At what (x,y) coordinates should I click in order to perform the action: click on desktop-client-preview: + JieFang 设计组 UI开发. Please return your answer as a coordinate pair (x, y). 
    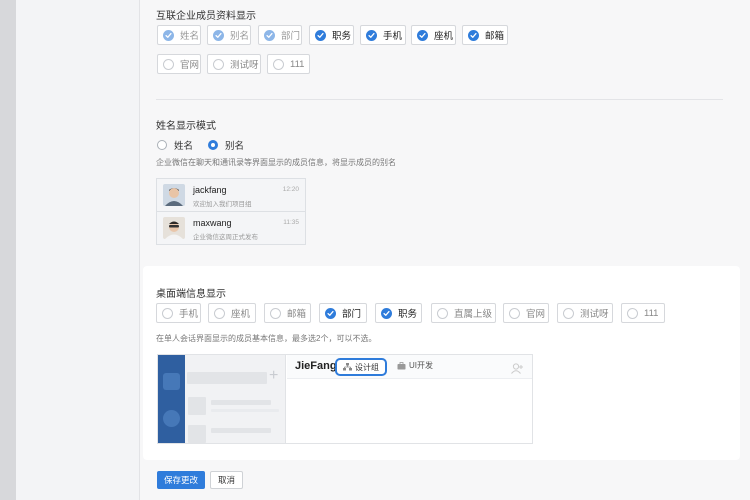
    Looking at the image, I should click on (345, 399).